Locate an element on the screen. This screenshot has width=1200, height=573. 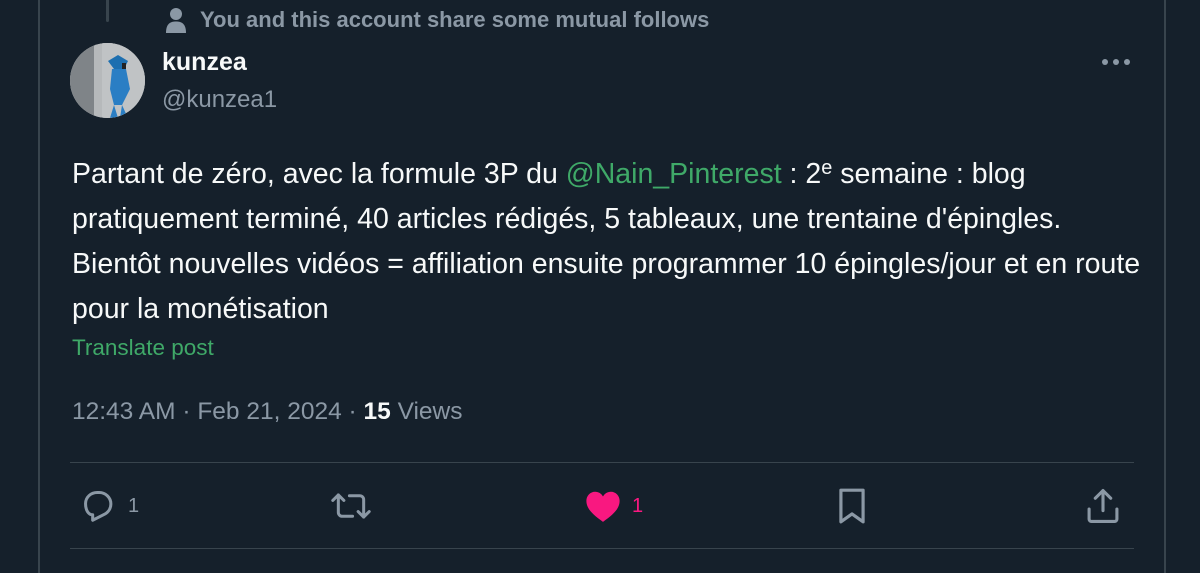
avatar is located at coordinates (107, 80).